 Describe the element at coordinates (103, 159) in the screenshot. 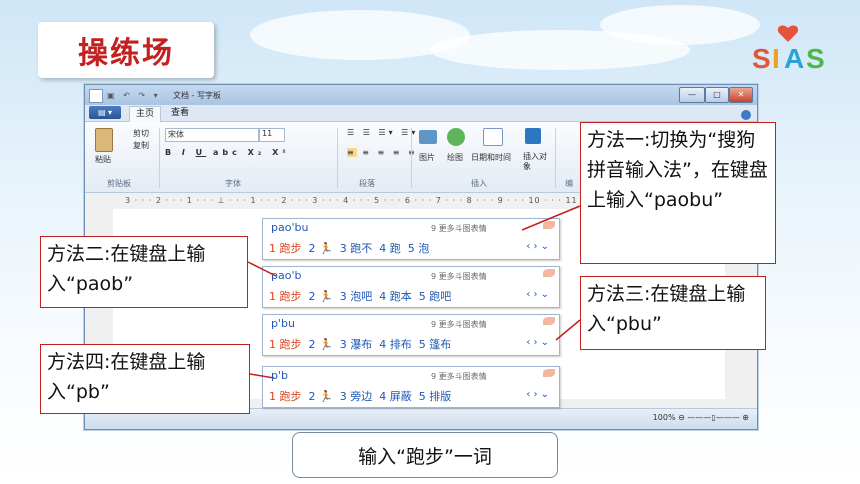

I see `paste-button: 粘贴` at that location.